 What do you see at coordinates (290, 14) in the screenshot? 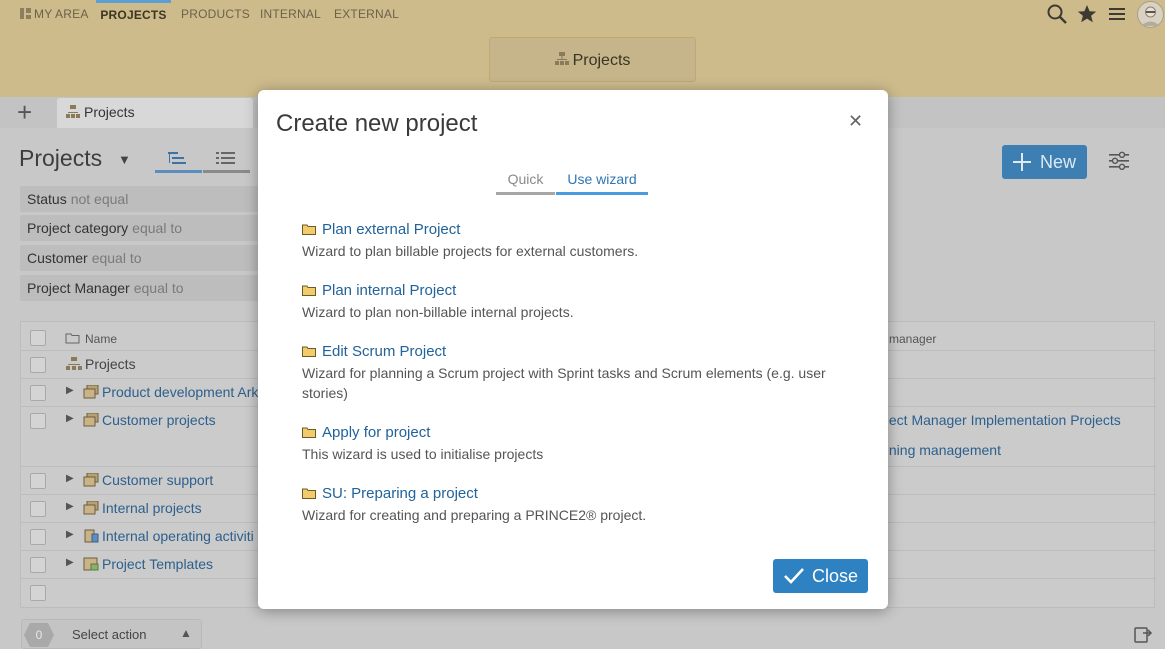
I see `nav-internal: INTERNAL` at bounding box center [290, 14].